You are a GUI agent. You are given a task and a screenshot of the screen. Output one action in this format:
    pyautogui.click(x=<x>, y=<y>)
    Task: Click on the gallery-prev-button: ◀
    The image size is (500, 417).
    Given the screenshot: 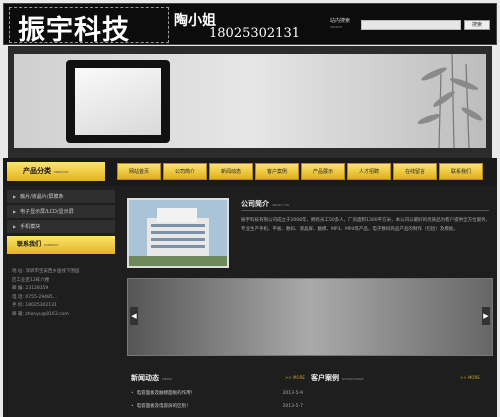 What is the action you would take?
    pyautogui.click(x=134, y=316)
    